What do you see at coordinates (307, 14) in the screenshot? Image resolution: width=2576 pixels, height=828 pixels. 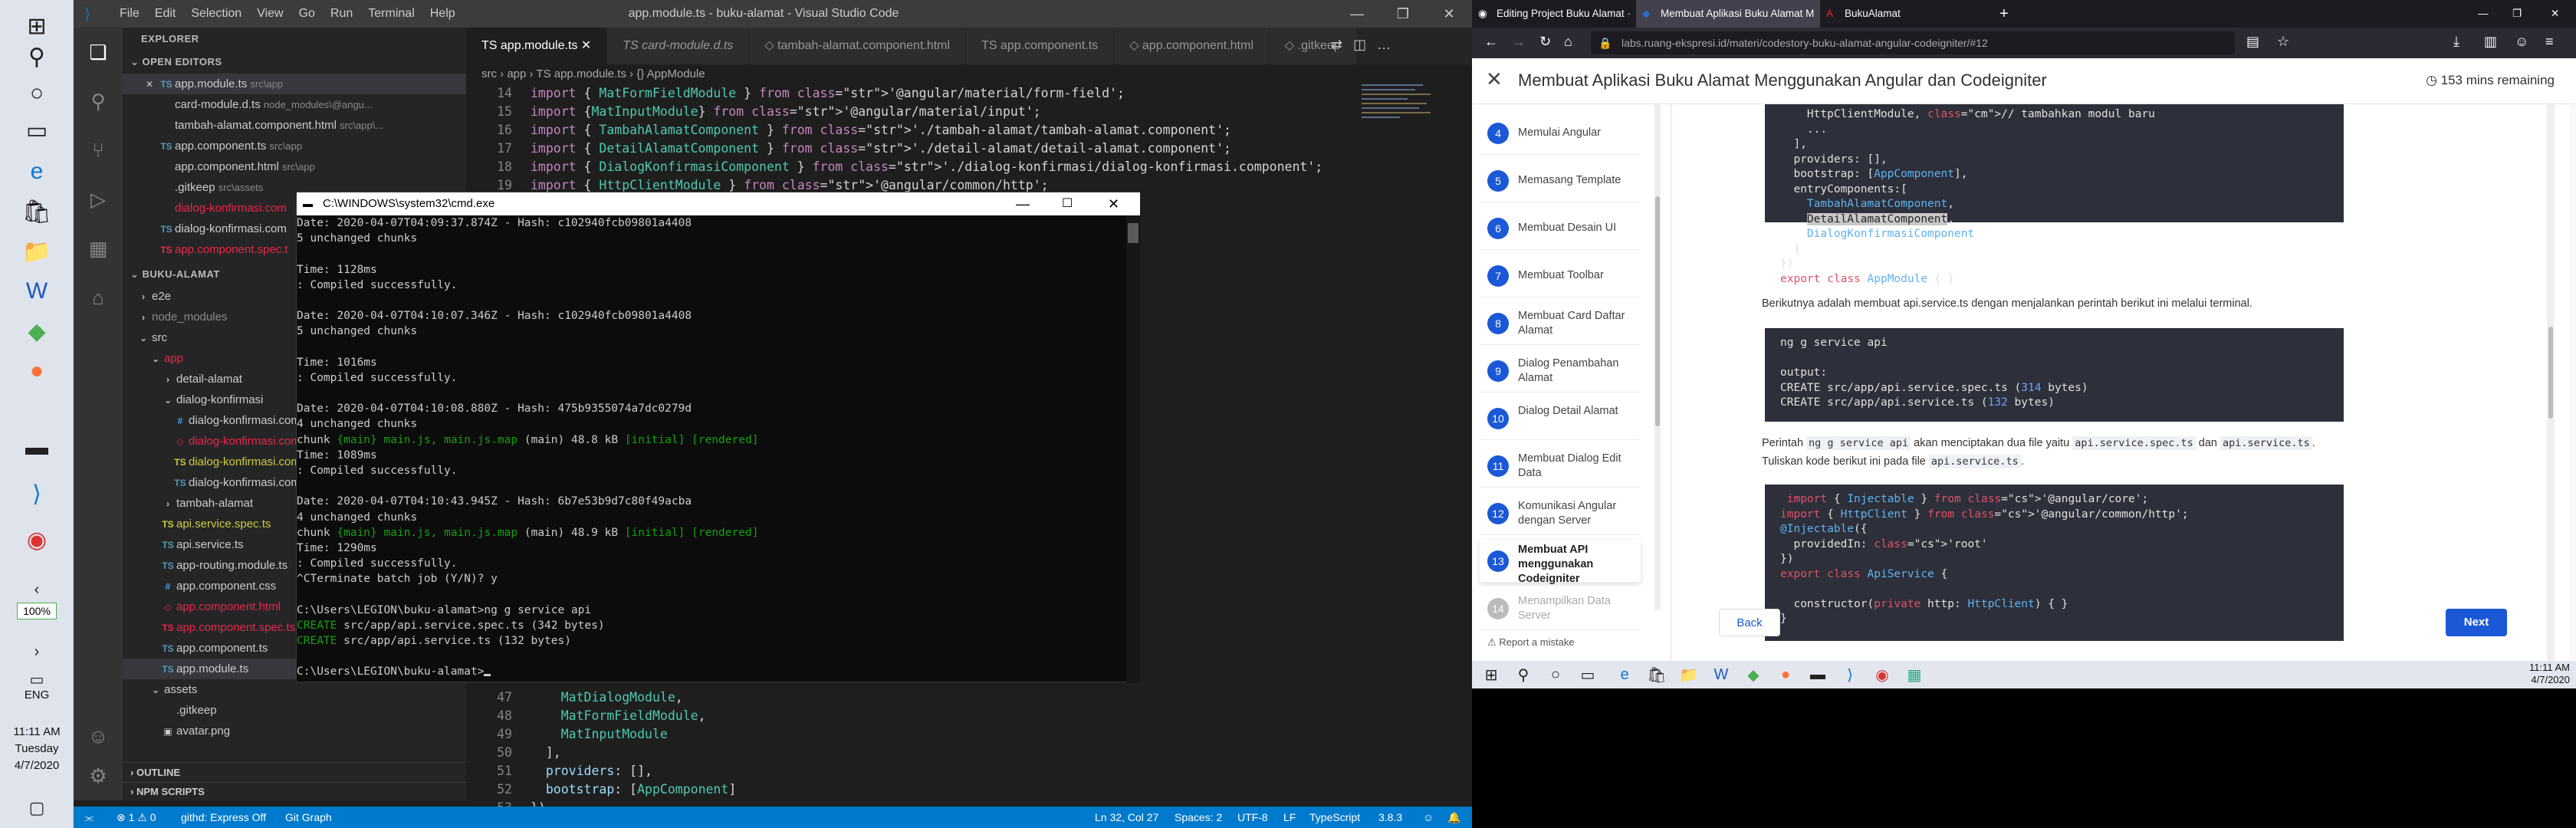 I see `menu-go: Go` at bounding box center [307, 14].